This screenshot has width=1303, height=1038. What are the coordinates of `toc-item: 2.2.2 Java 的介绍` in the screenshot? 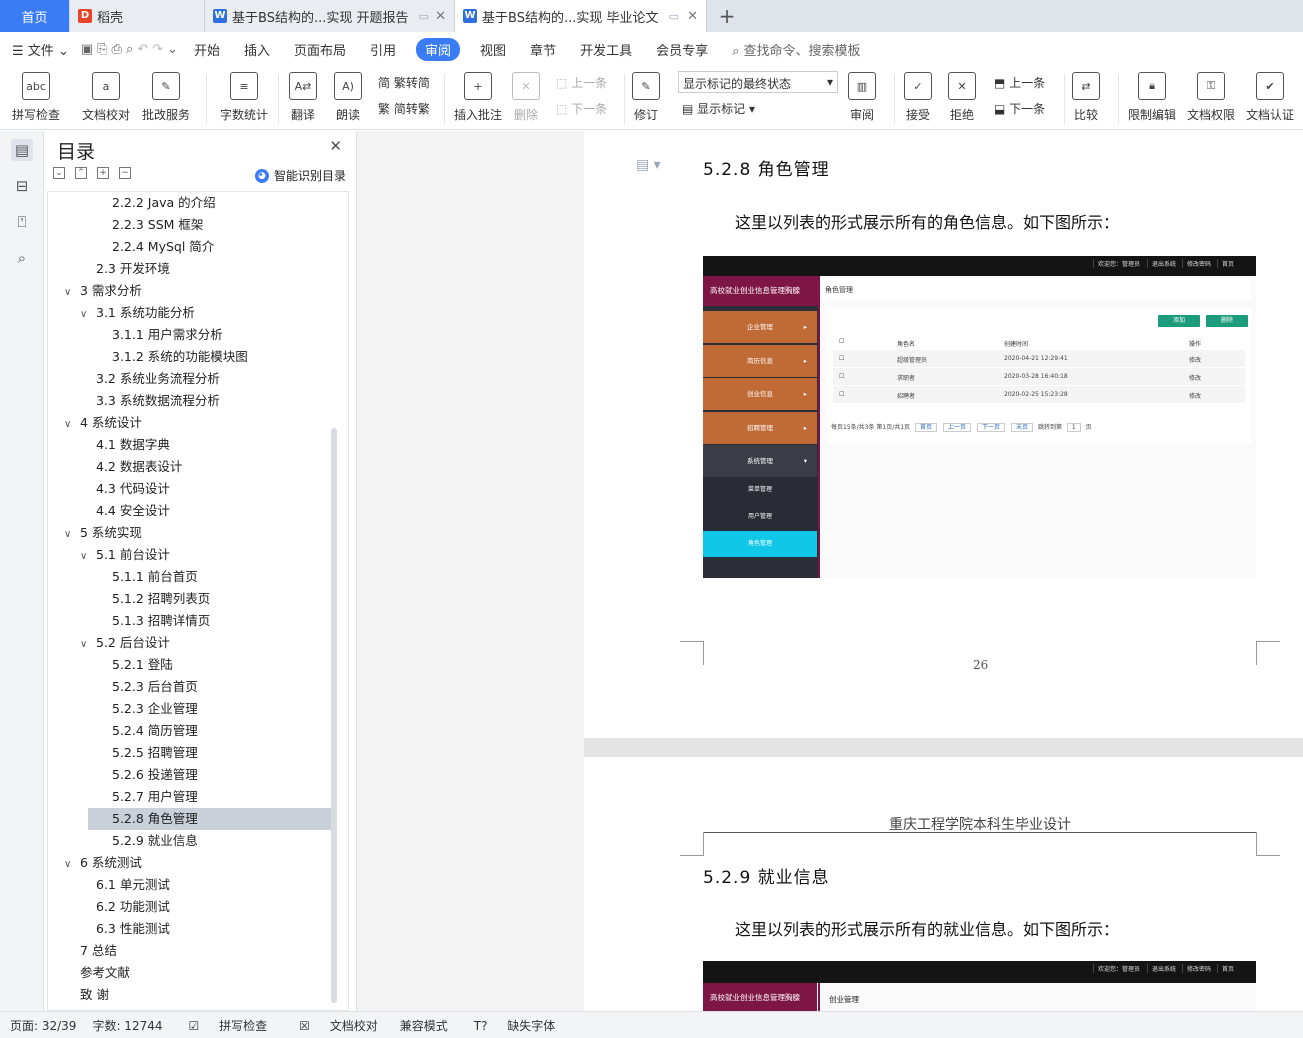 It's located at (132, 203).